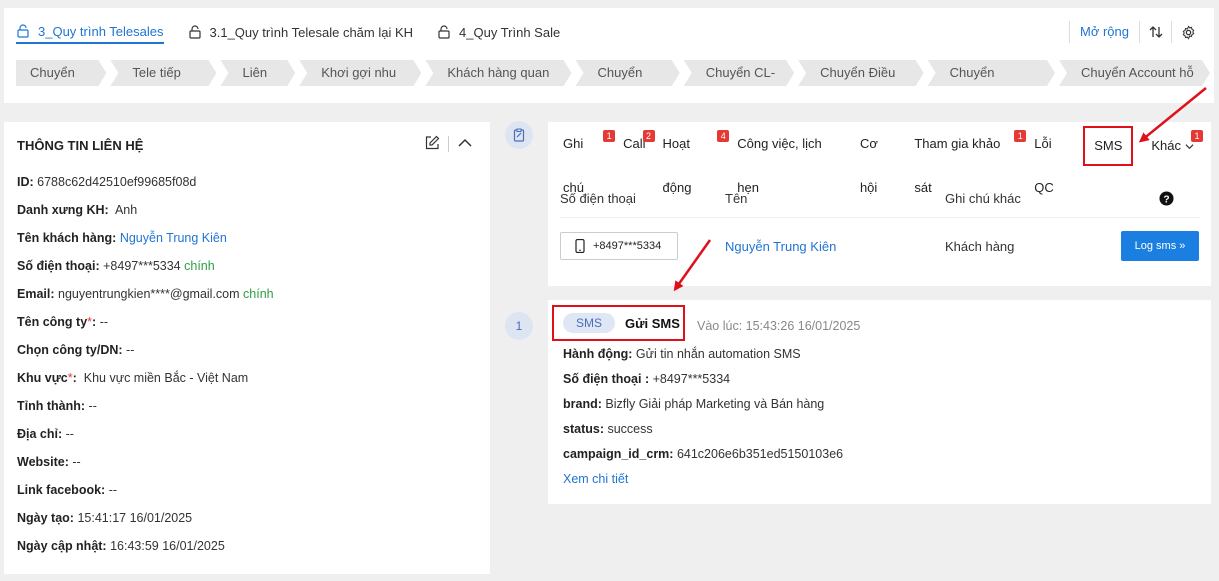  Describe the element at coordinates (639, 146) in the screenshot. I see `tab-call: Call 2` at that location.